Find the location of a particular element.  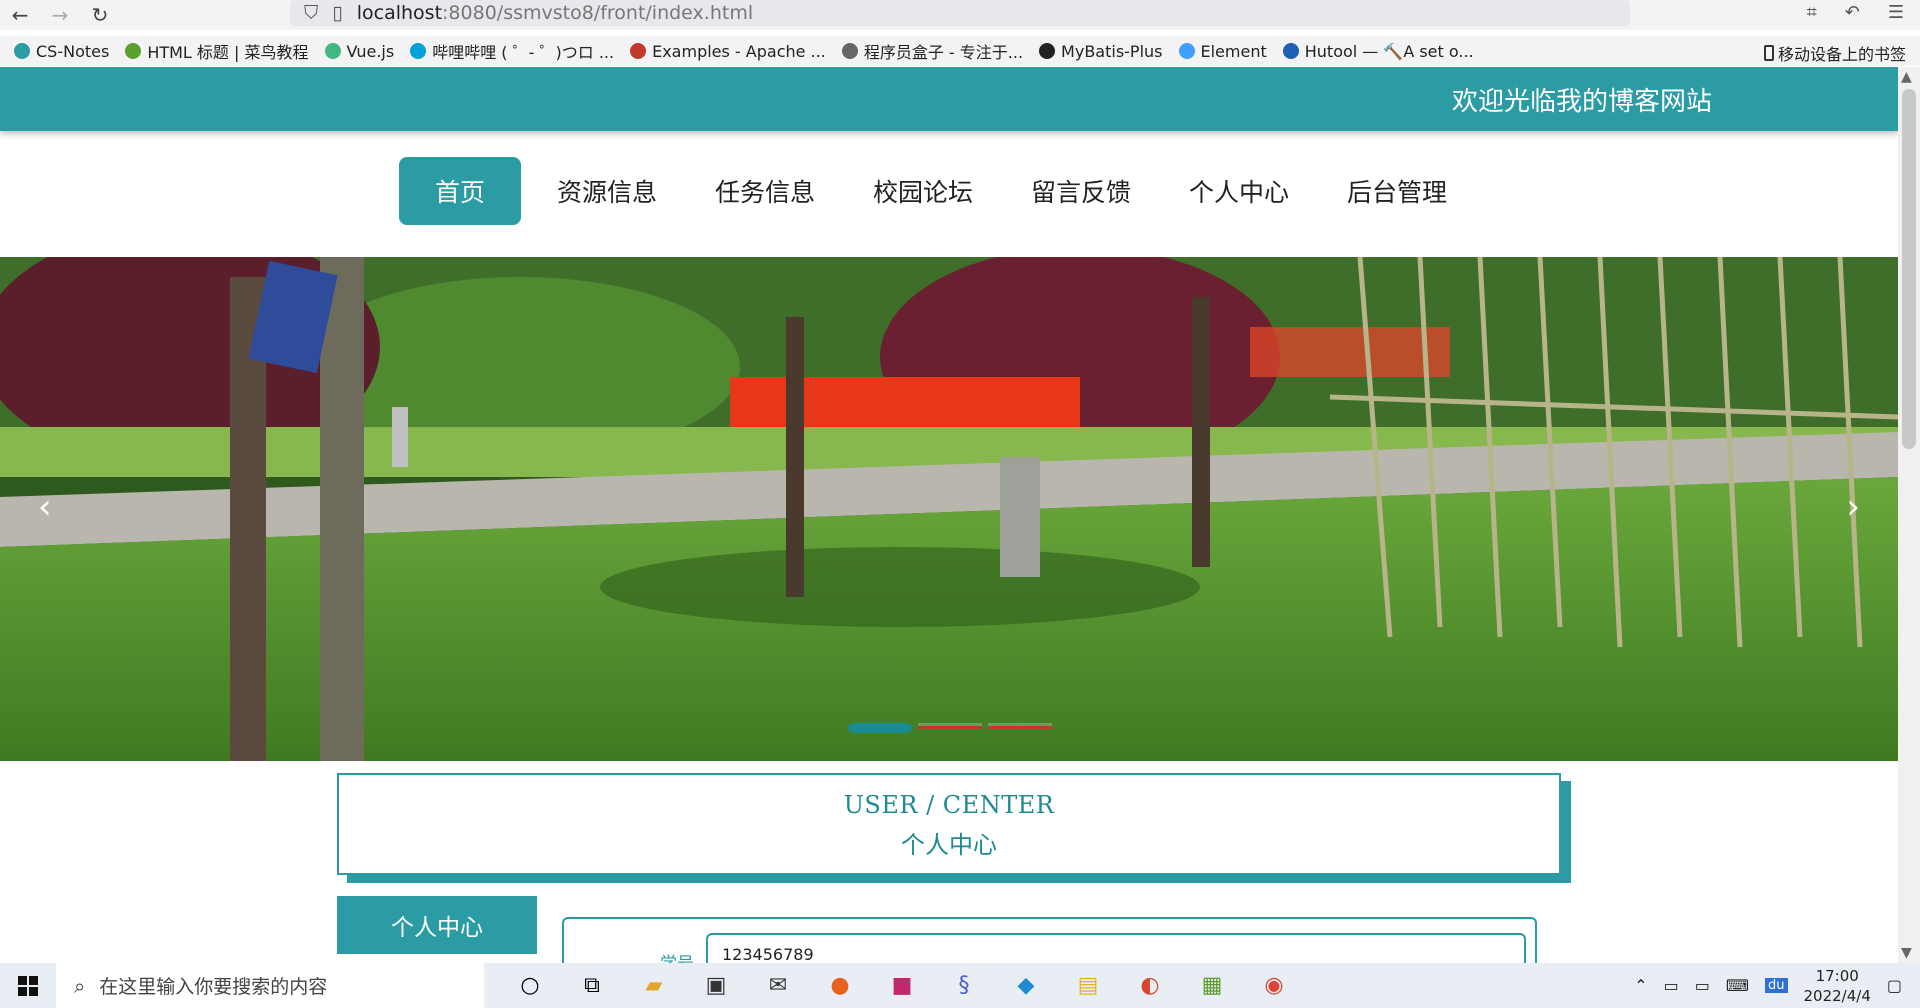

bookmark-label: Vue.js is located at coordinates (370, 51).